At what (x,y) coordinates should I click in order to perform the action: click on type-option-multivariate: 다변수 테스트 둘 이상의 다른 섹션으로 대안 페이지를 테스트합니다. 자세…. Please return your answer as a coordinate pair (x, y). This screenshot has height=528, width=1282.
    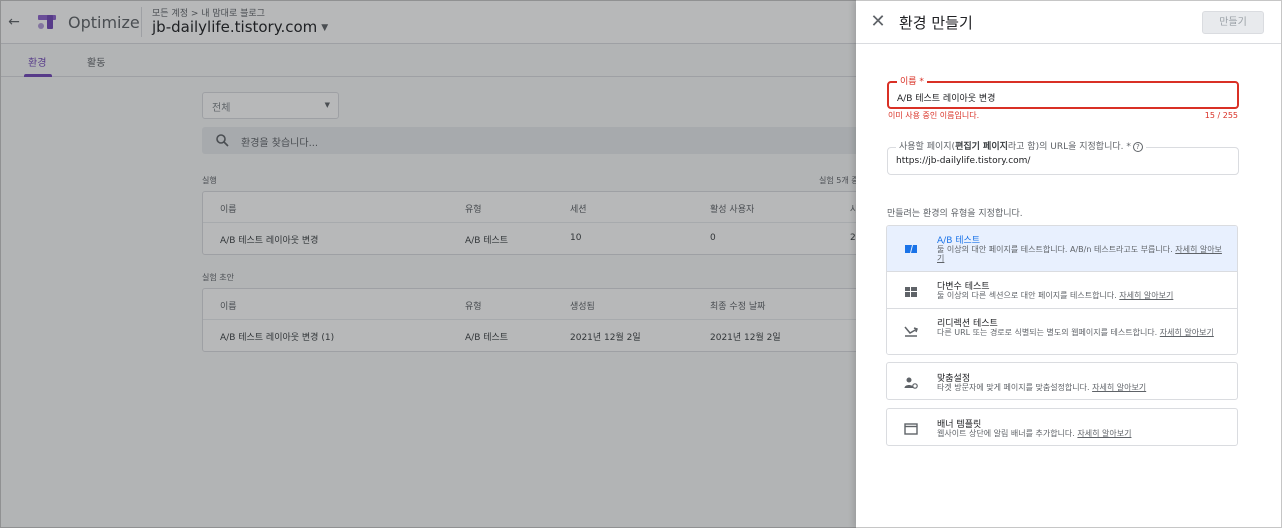
    Looking at the image, I should click on (1062, 290).